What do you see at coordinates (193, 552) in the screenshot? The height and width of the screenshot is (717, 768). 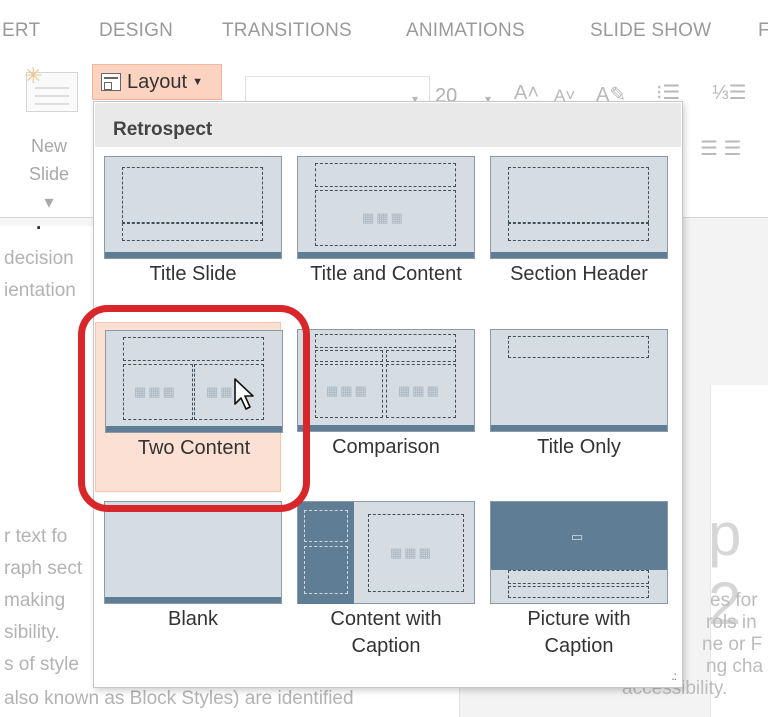 I see `thumbnail-blank` at bounding box center [193, 552].